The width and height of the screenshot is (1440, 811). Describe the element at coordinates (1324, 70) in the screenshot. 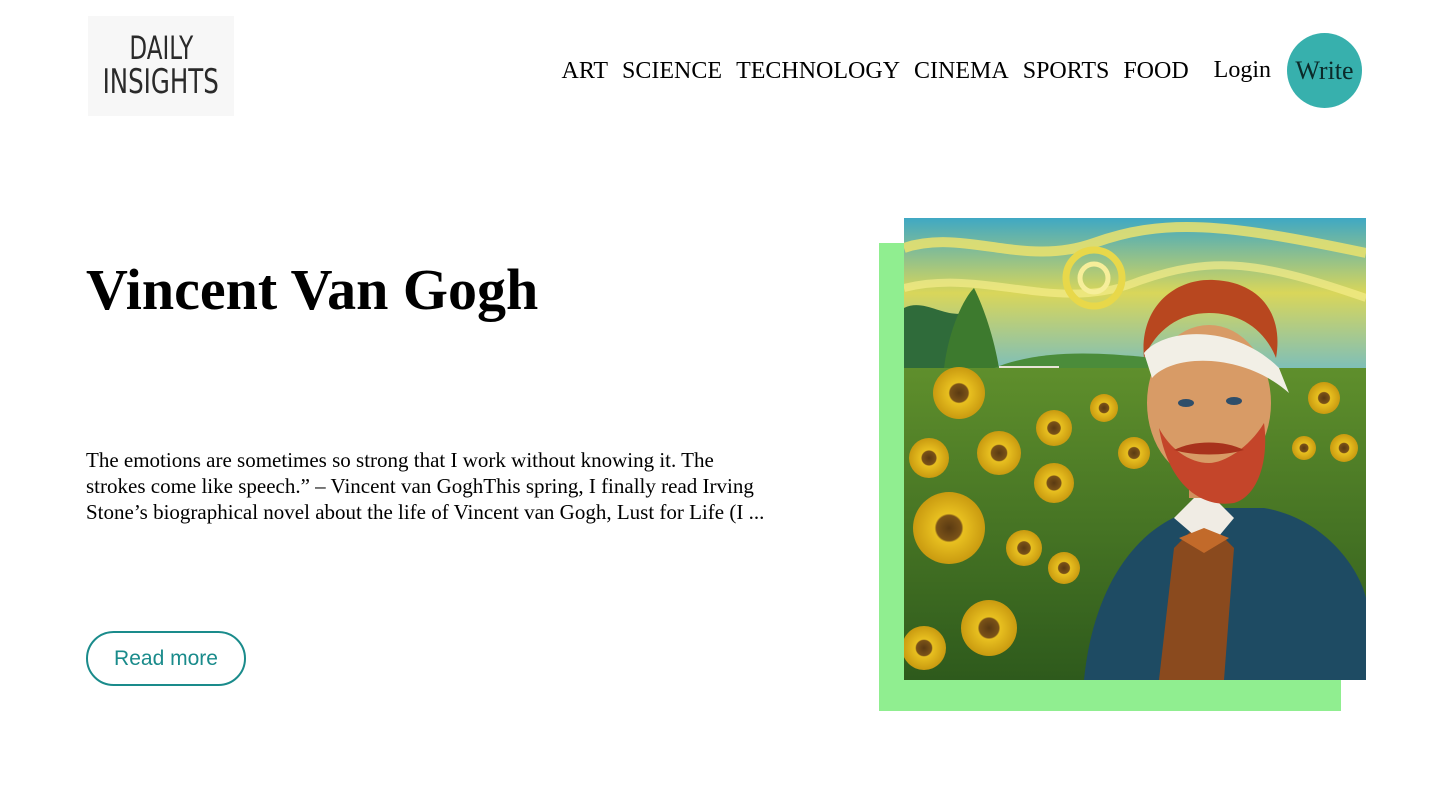

I see `write-button: Write` at that location.